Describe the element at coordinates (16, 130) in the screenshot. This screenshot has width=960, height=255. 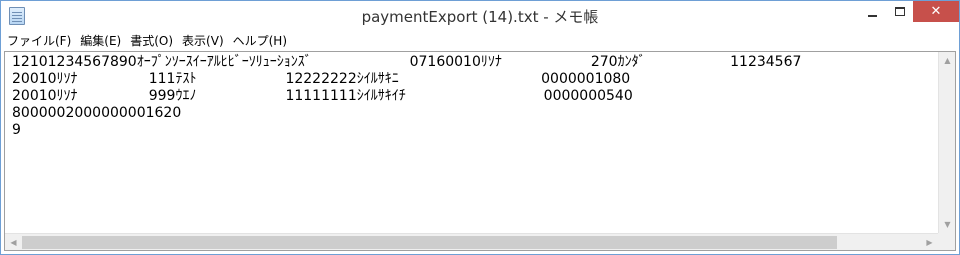
I see `text-line: 9` at that location.